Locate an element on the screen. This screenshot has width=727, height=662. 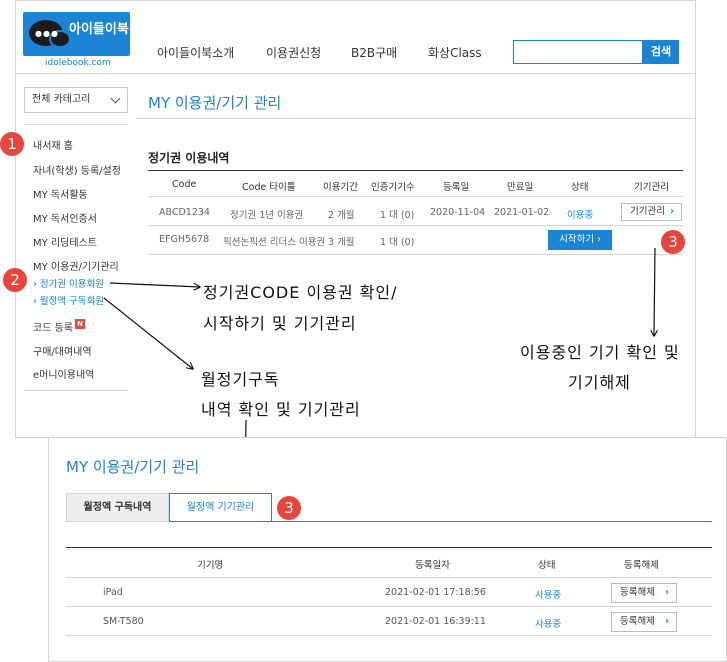
lrow2-device: SM-T580 is located at coordinates (123, 621).